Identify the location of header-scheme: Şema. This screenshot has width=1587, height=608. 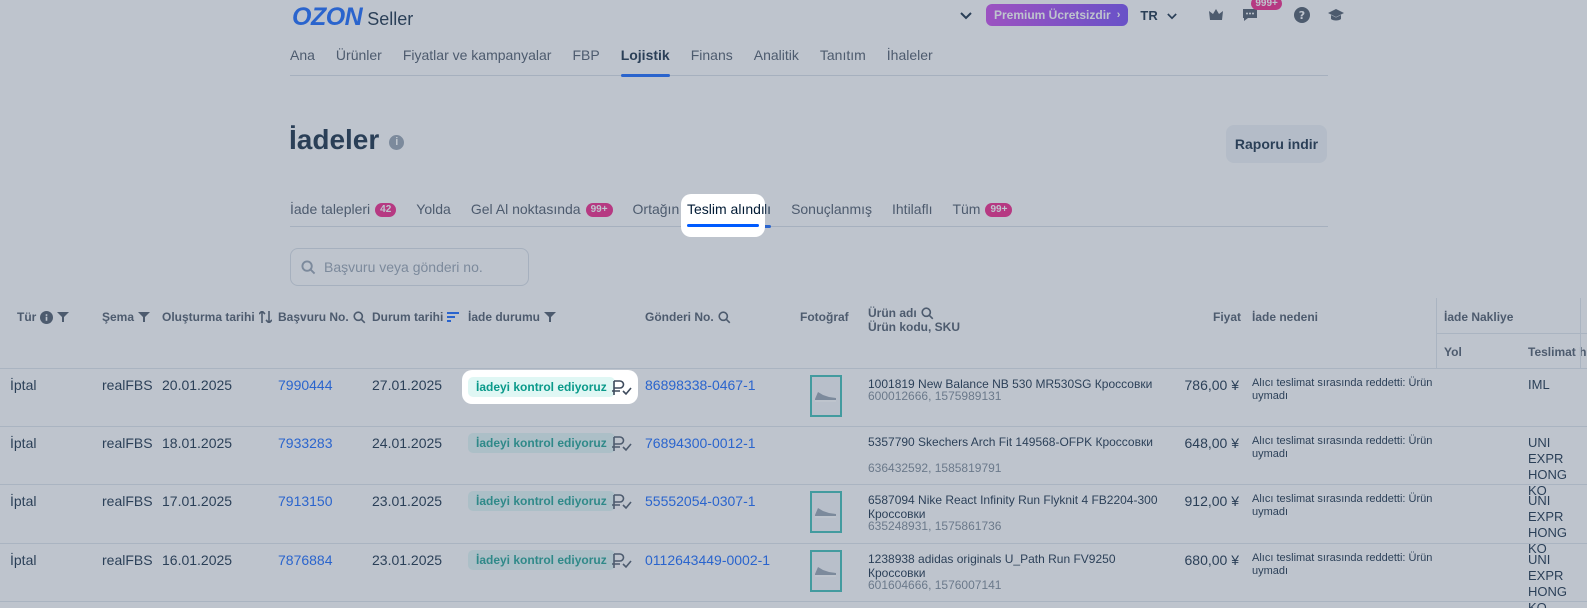
(126, 317).